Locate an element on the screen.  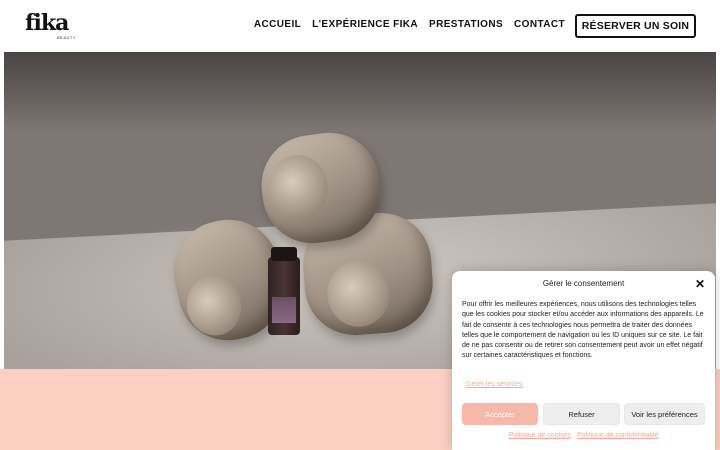
fika-logo: fika BEAUTY is located at coordinates (53, 26).